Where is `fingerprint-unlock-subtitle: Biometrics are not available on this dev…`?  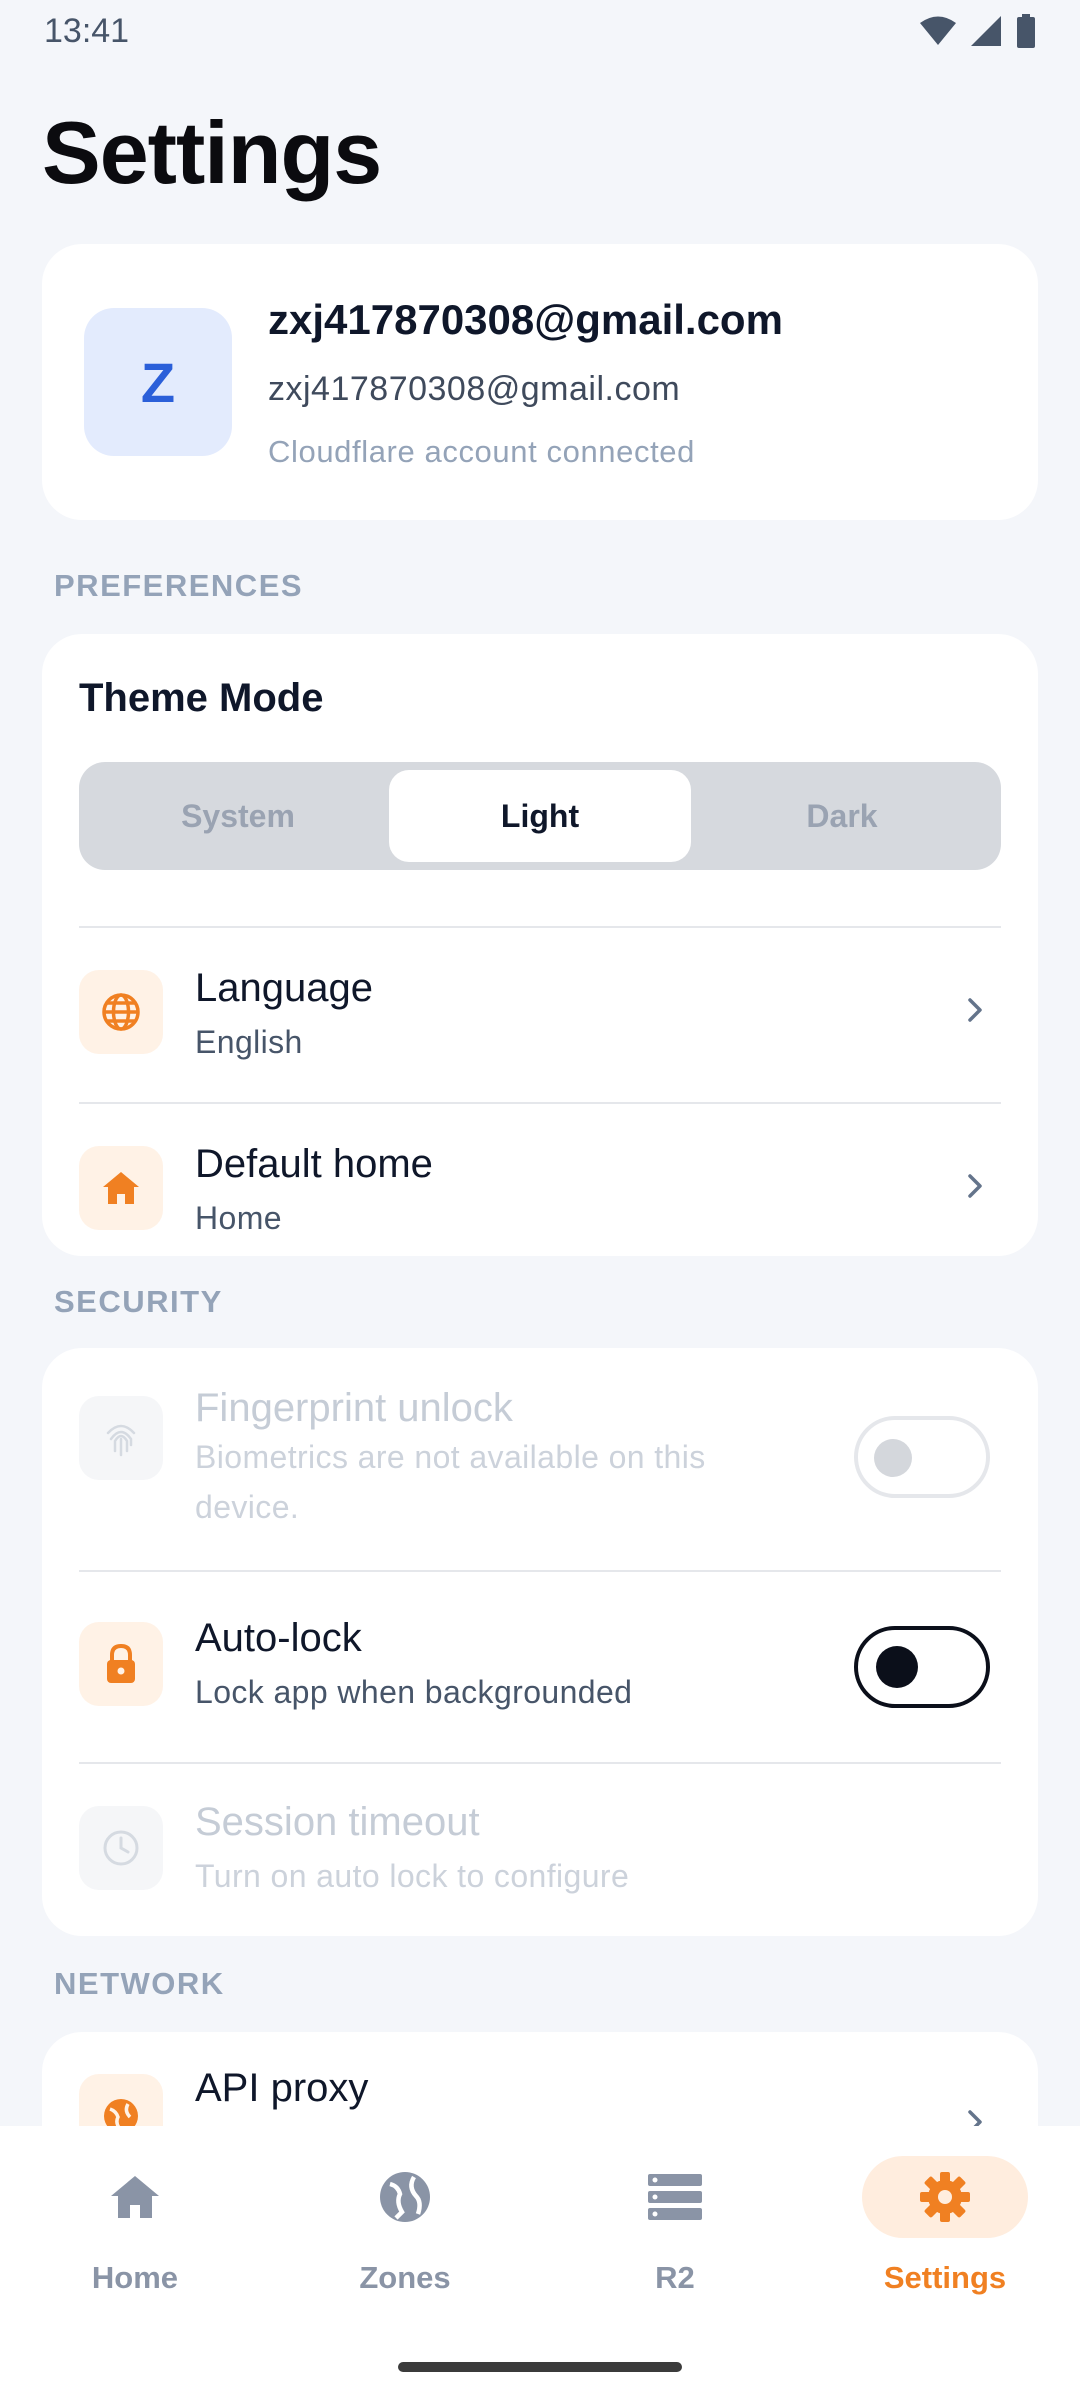
fingerprint-unlock-subtitle: Biometrics are not available on this dev… is located at coordinates (450, 1482).